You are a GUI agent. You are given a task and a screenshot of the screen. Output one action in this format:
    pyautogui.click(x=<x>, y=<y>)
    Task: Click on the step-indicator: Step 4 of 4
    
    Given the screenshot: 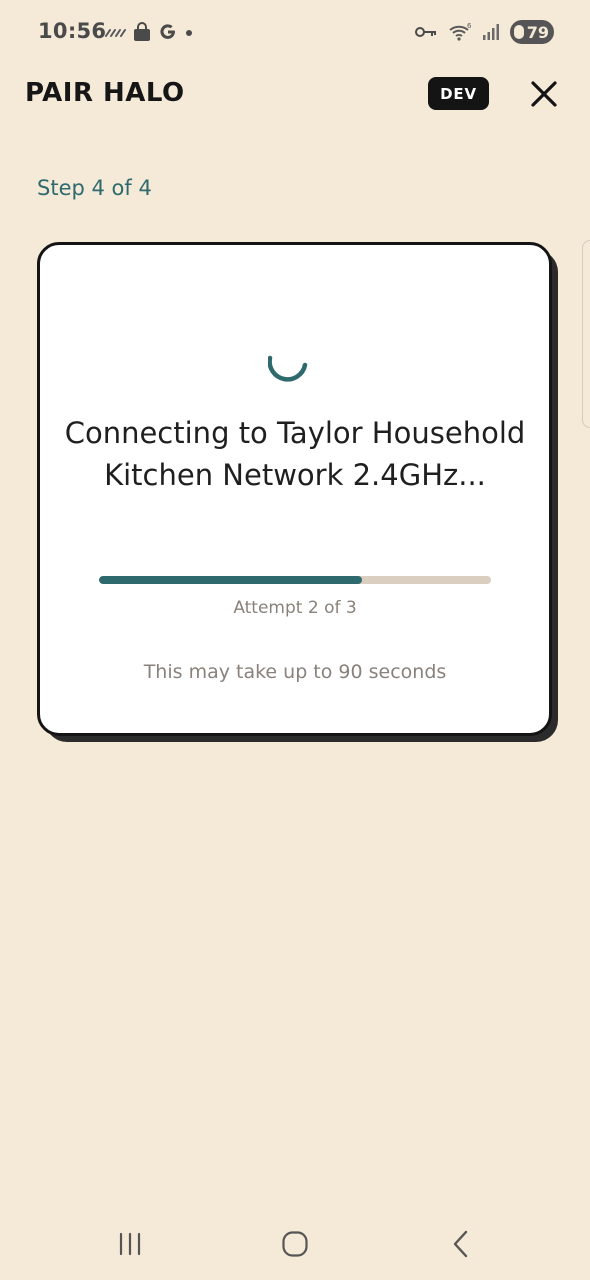 What is the action you would take?
    pyautogui.click(x=94, y=188)
    